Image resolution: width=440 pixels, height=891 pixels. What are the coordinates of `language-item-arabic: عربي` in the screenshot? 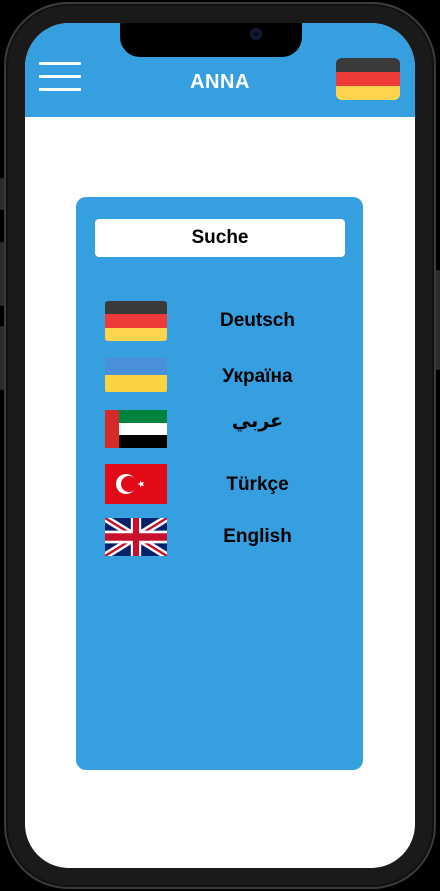 It's located at (225, 430).